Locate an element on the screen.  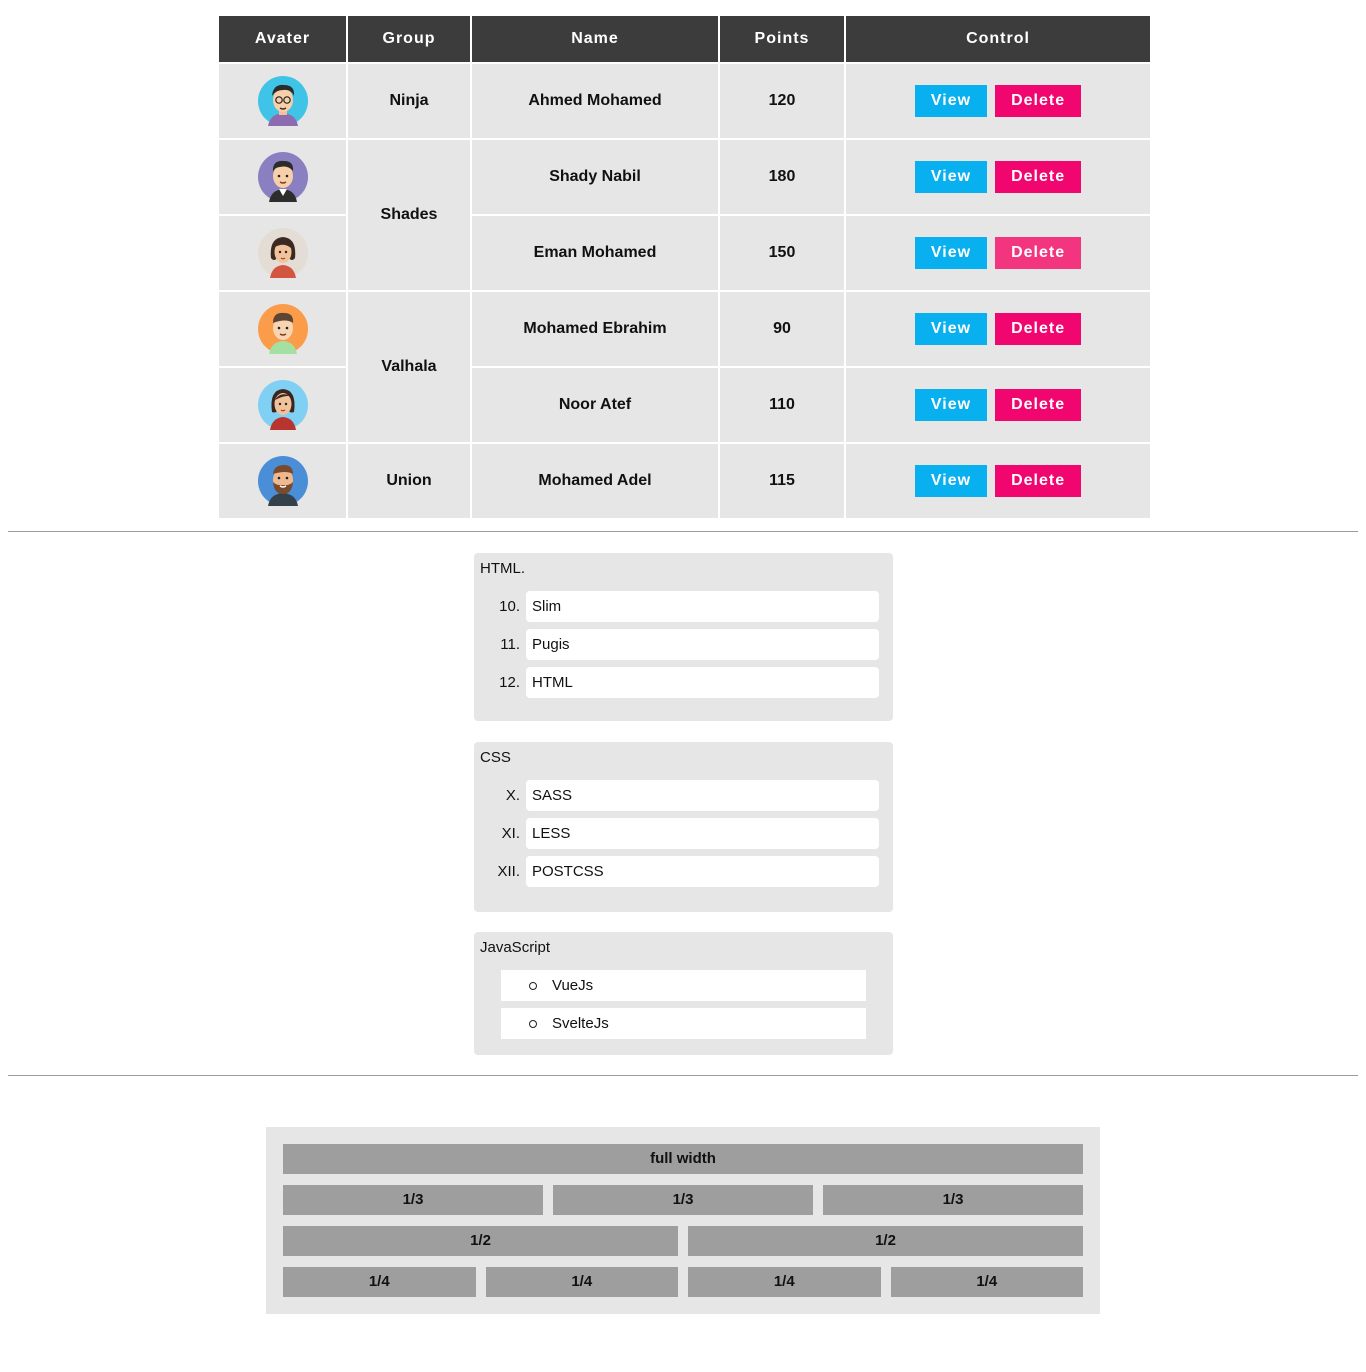
avatar-woman-icon is located at coordinates (282, 253).